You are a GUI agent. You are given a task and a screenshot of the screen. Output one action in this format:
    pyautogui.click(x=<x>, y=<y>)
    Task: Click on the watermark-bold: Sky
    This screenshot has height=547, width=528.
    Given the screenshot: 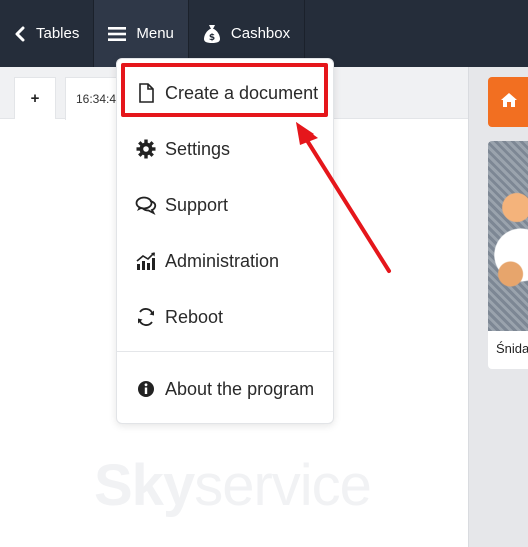 What is the action you would take?
    pyautogui.click(x=144, y=485)
    